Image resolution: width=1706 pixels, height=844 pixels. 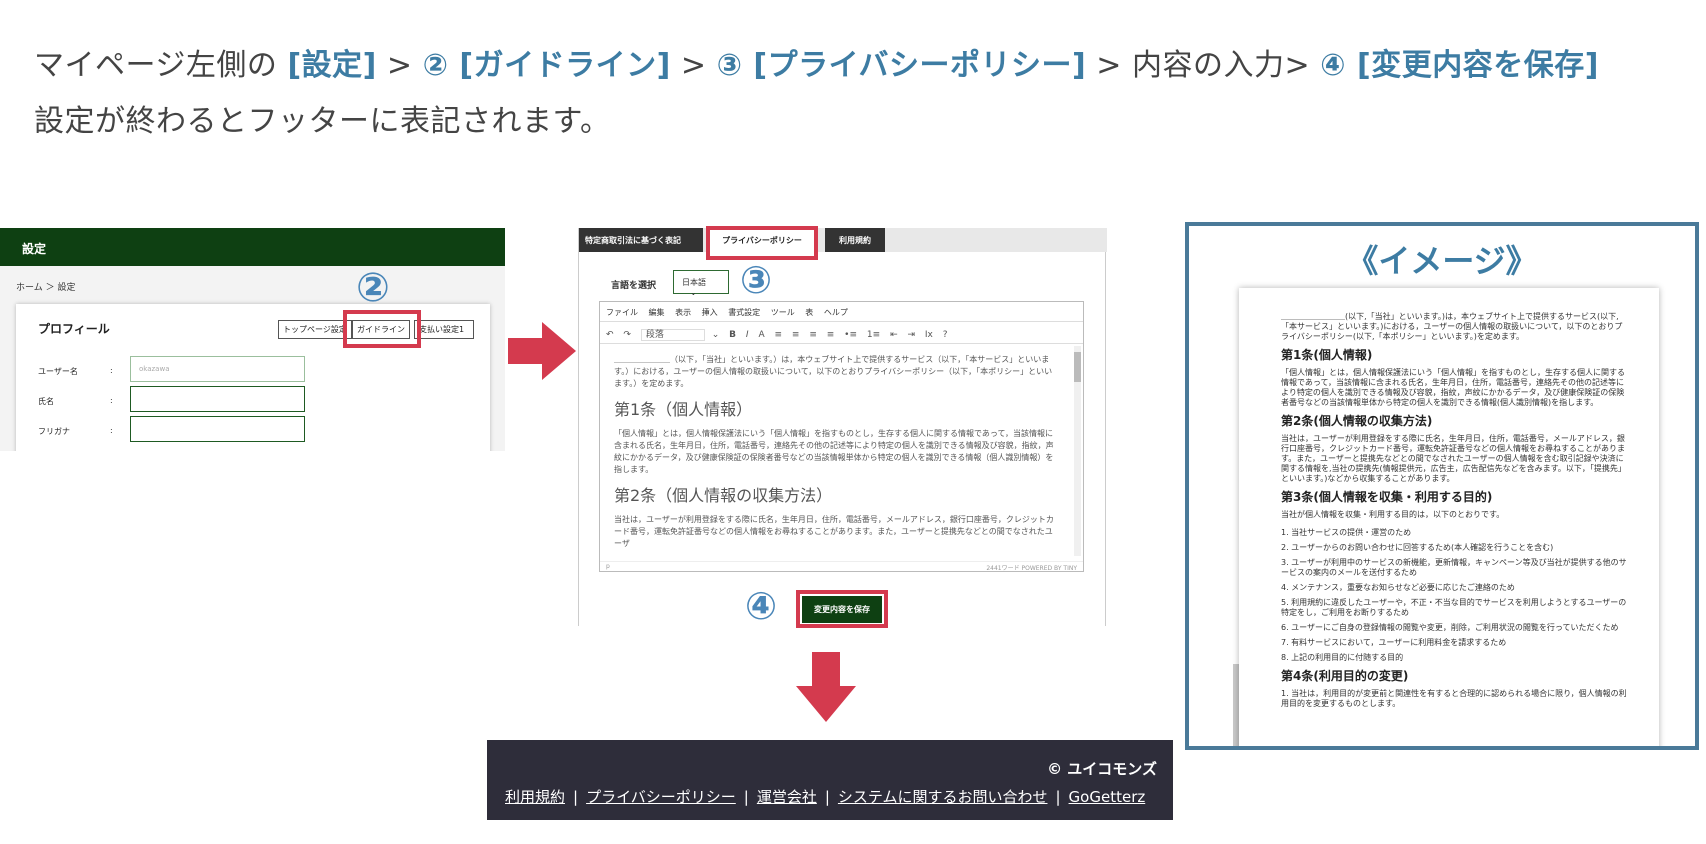 I want to click on profile-title: プロフィール, so click(x=74, y=329).